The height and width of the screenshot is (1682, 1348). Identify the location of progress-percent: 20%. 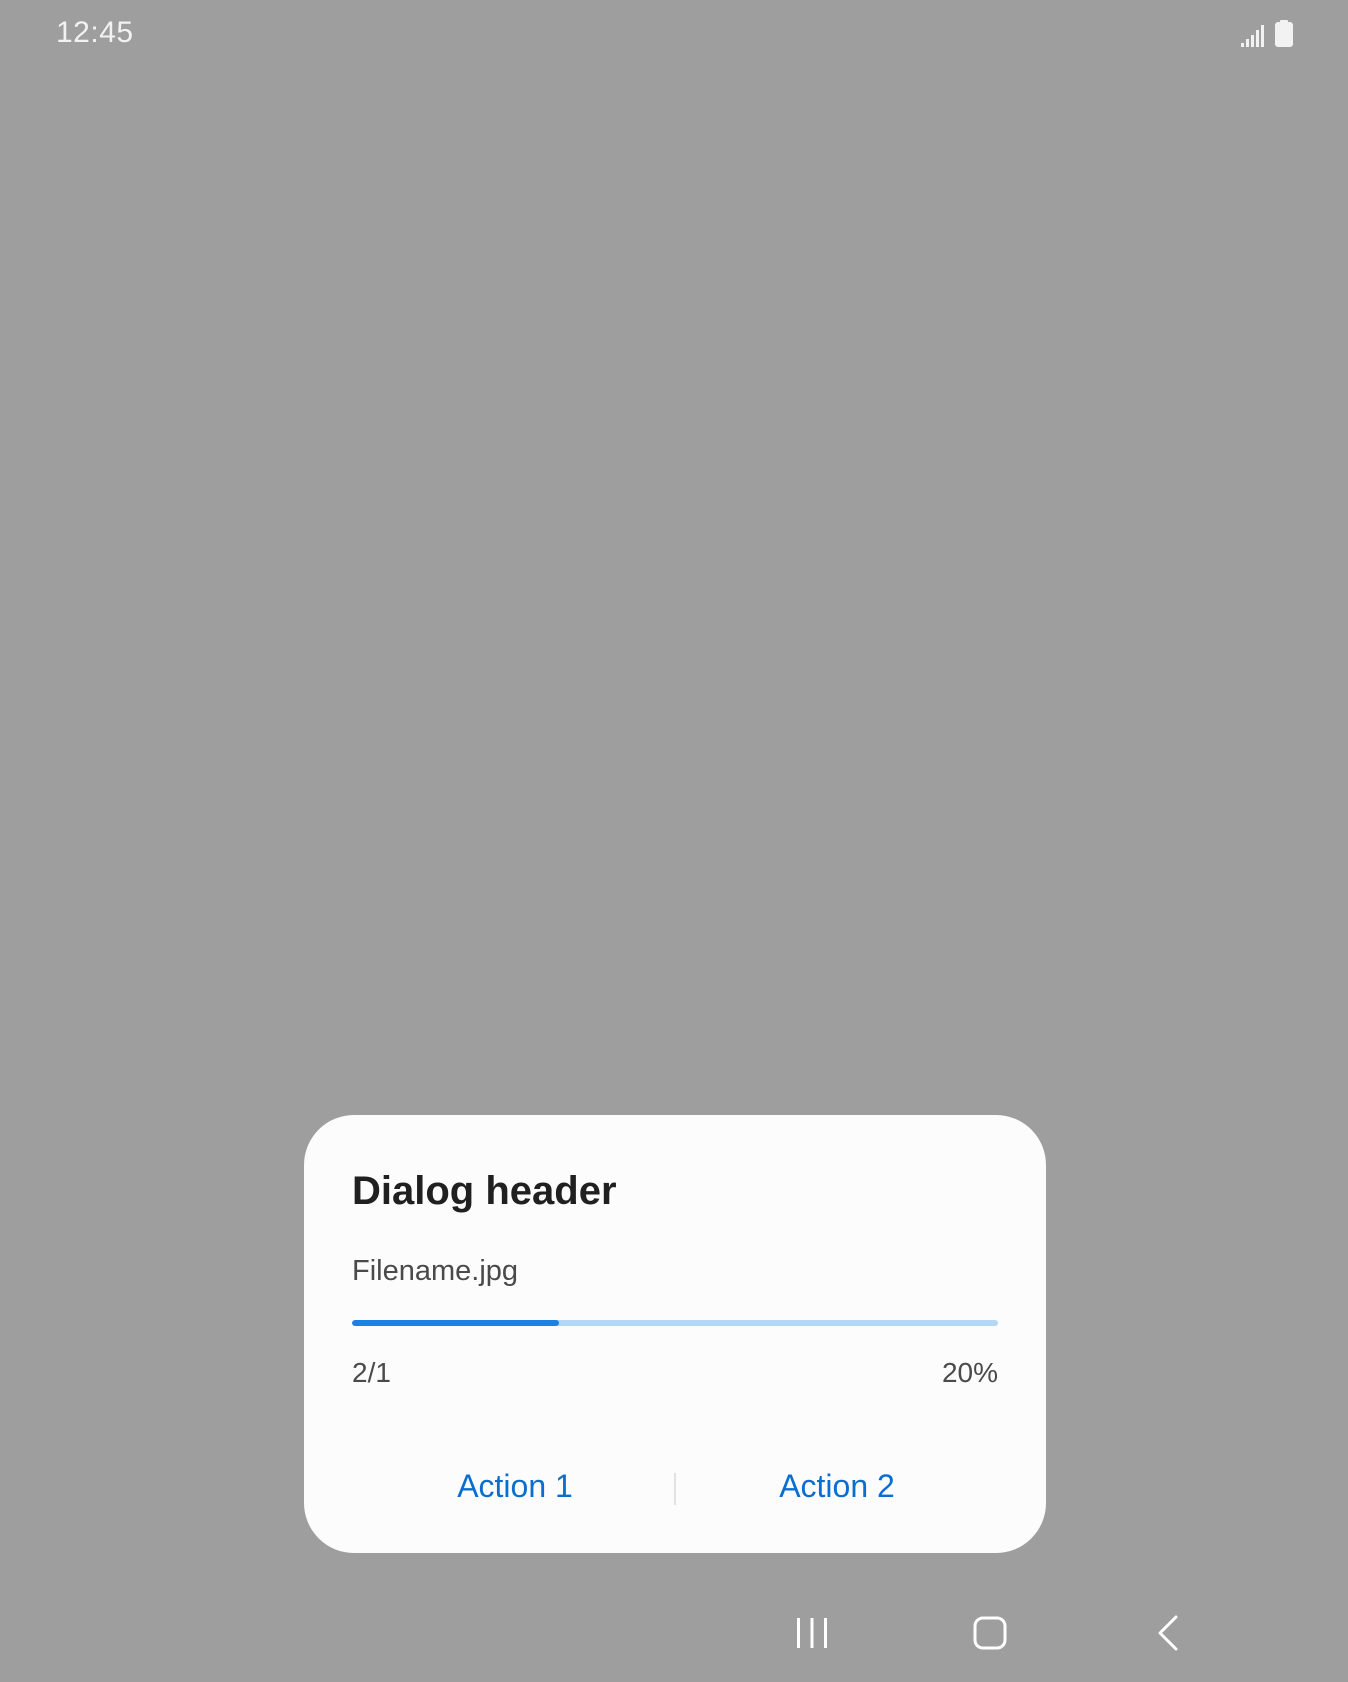
(969, 1372).